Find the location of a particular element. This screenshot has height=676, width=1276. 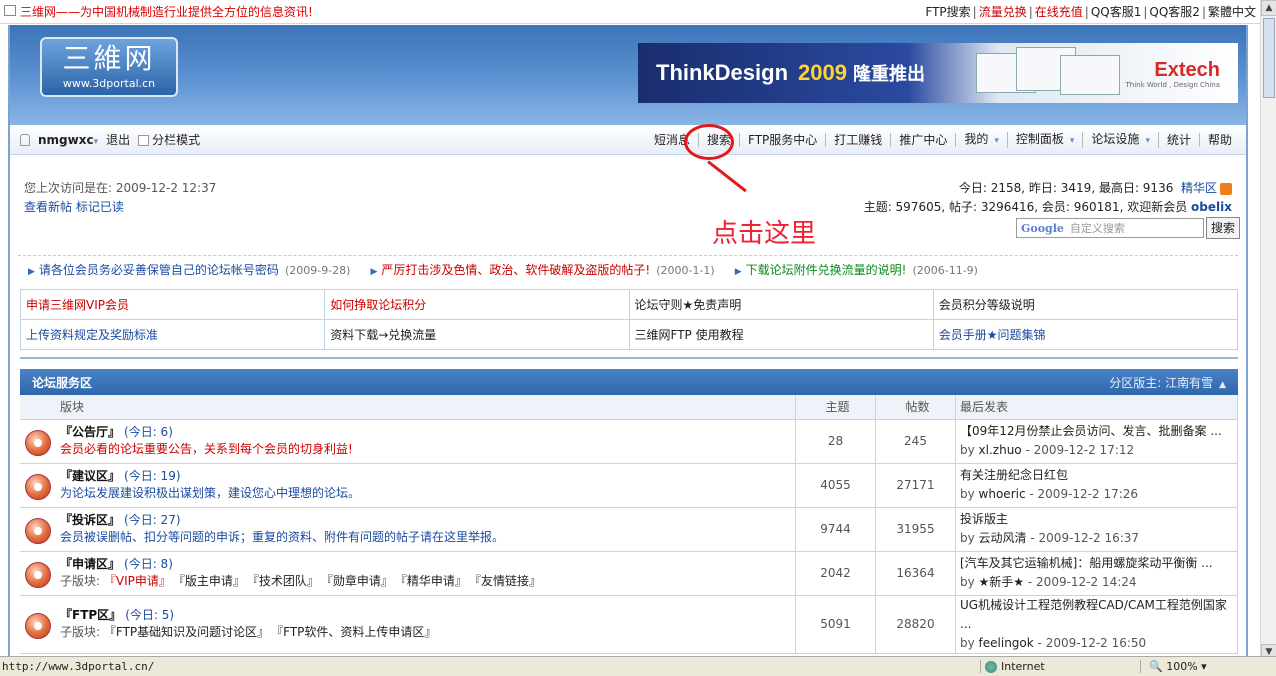

forum-title-line: 『建议区』 (今日: 19) is located at coordinates (427, 475).